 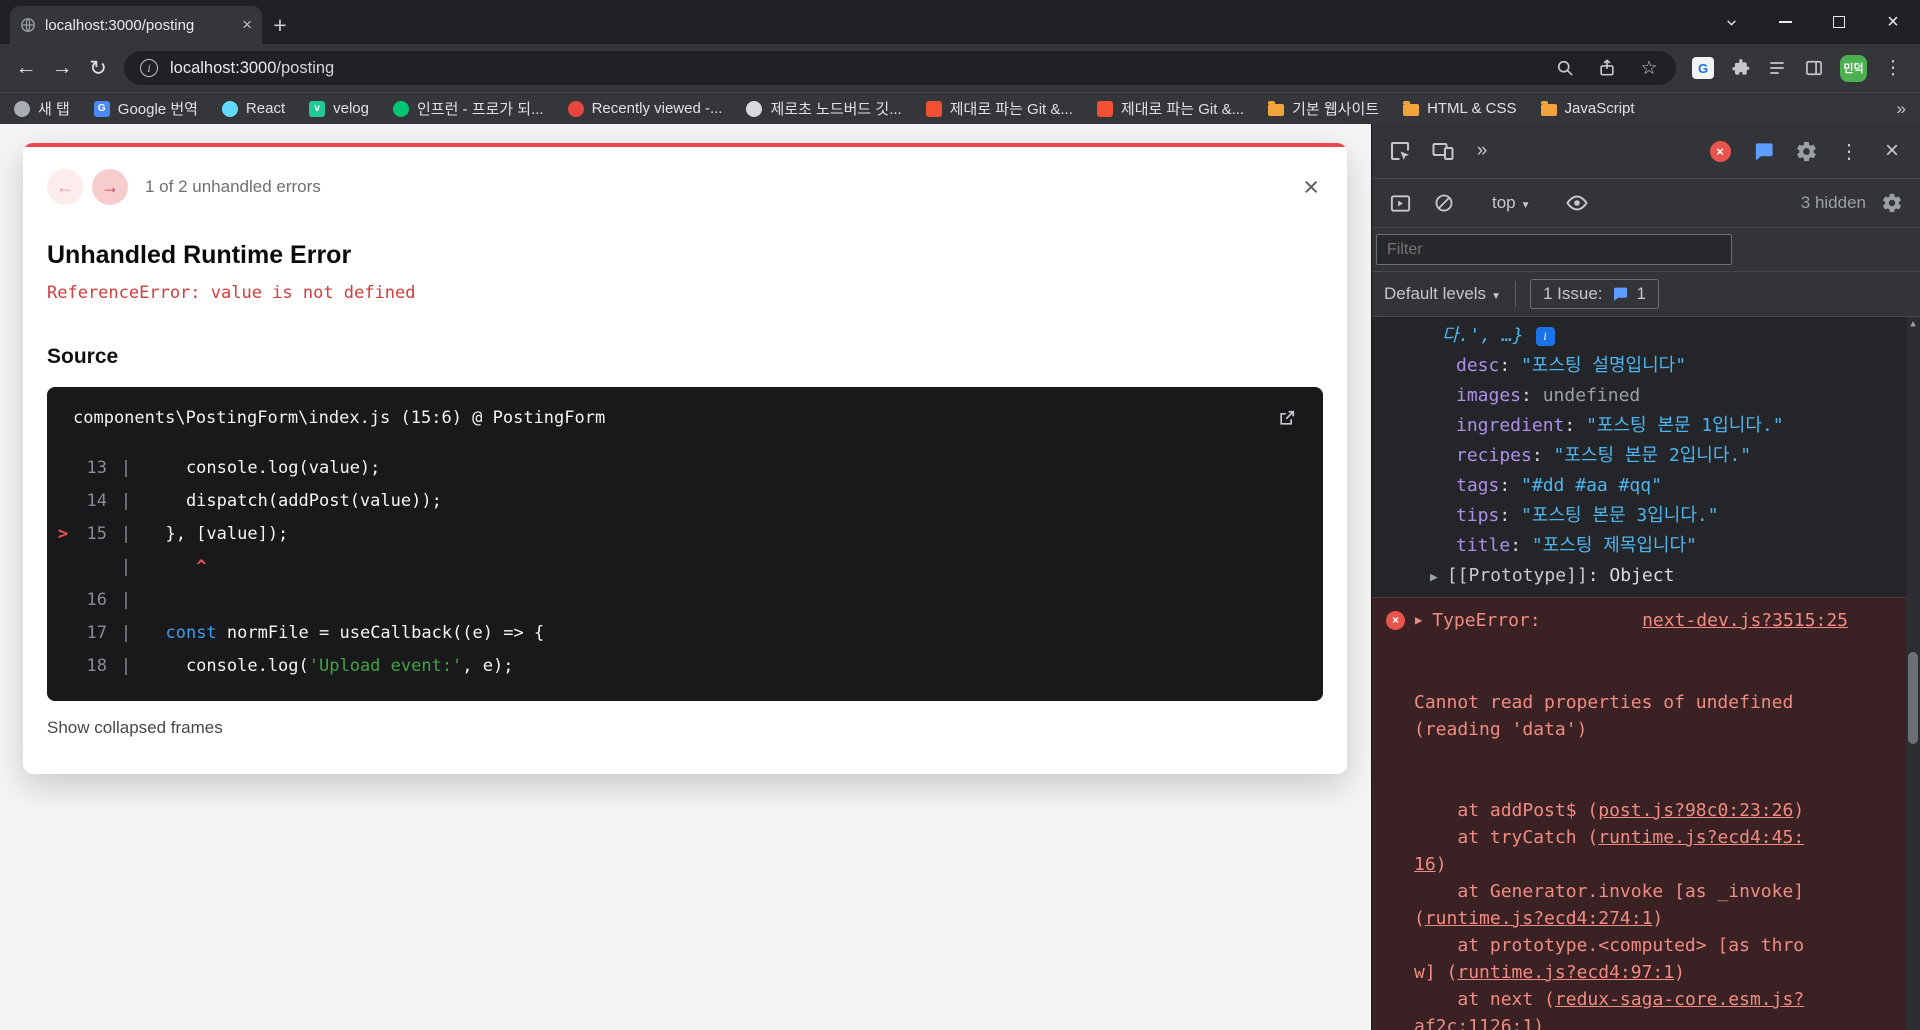 What do you see at coordinates (1646, 426) in the screenshot?
I see `console-property-row: ingredient: "포스팅 본문 1입니다."` at bounding box center [1646, 426].